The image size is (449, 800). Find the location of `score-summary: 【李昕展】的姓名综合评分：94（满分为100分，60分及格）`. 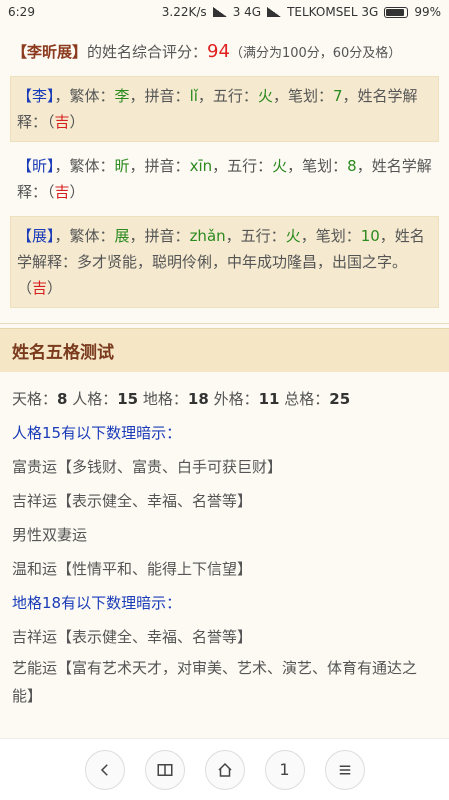

score-summary: 【李昕展】的姓名综合评分：94（满分为100分，60分及格） is located at coordinates (224, 54).